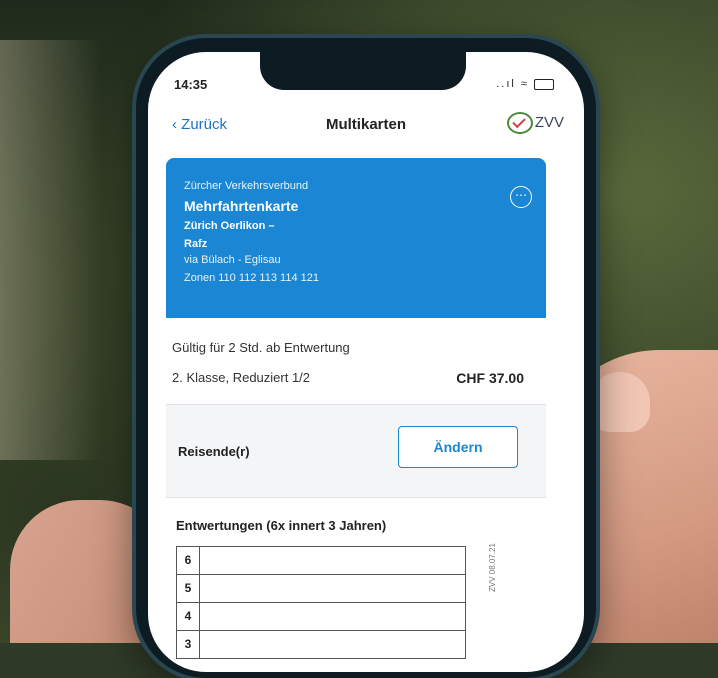  I want to click on battery-icon, so click(544, 84).